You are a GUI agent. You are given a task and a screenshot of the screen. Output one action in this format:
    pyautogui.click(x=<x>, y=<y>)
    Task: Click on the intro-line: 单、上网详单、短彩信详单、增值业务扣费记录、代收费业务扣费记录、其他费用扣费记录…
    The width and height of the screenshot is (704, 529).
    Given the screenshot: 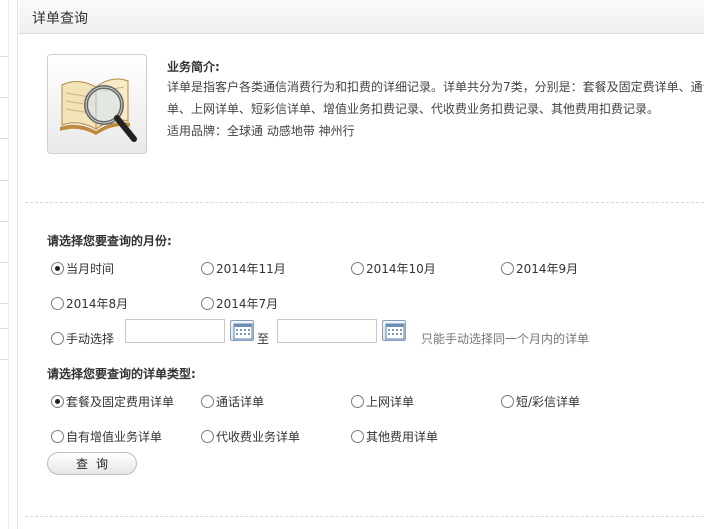 What is the action you would take?
    pyautogui.click(x=413, y=109)
    